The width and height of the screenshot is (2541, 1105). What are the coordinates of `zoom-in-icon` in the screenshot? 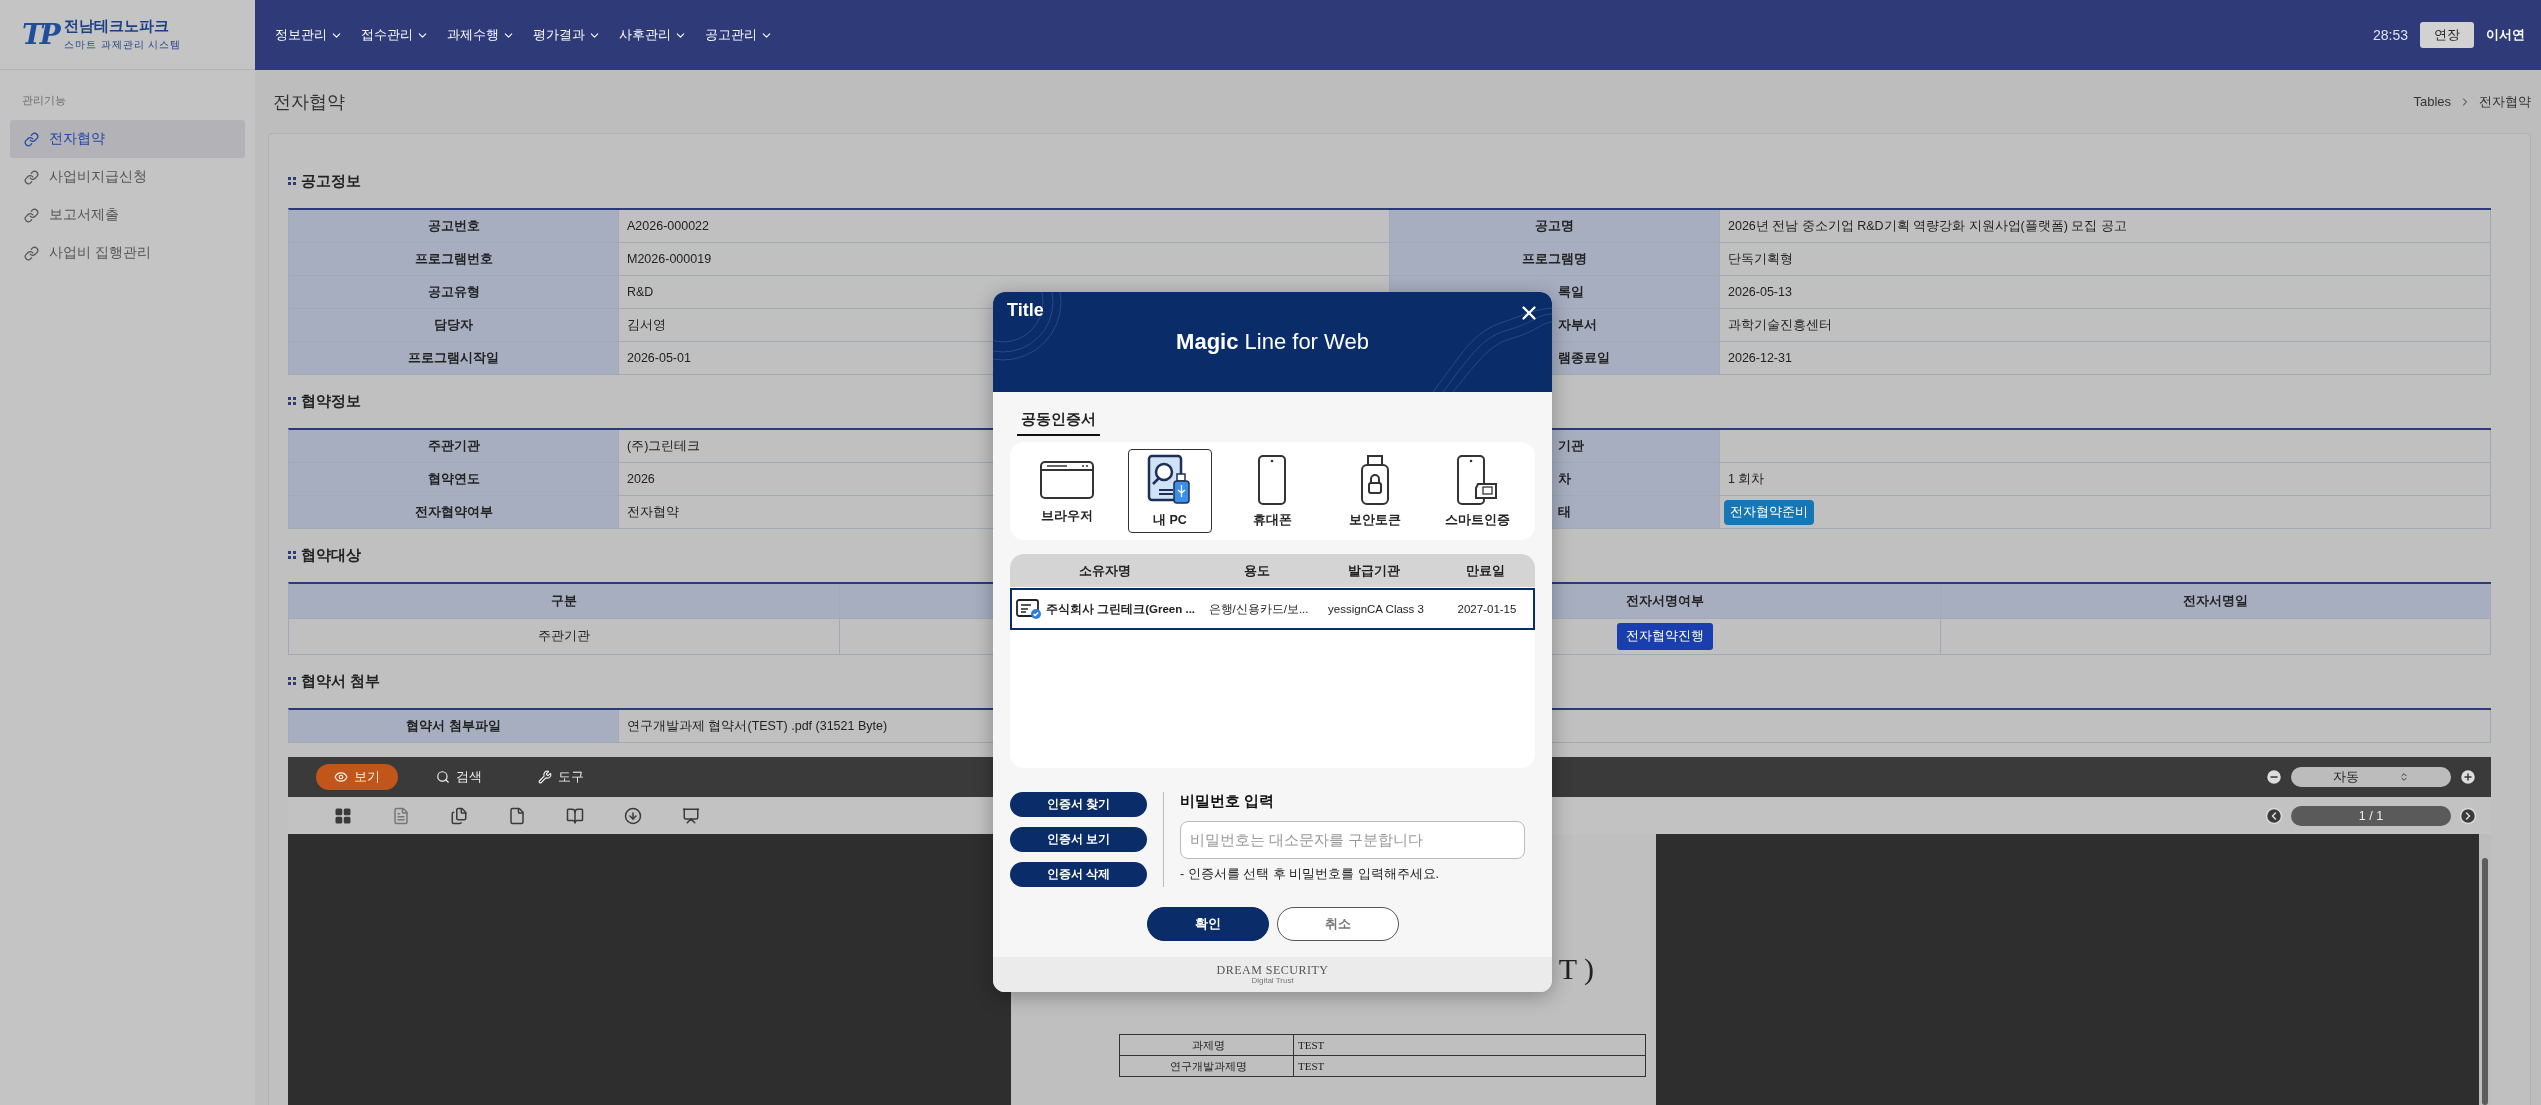 It's located at (2468, 777).